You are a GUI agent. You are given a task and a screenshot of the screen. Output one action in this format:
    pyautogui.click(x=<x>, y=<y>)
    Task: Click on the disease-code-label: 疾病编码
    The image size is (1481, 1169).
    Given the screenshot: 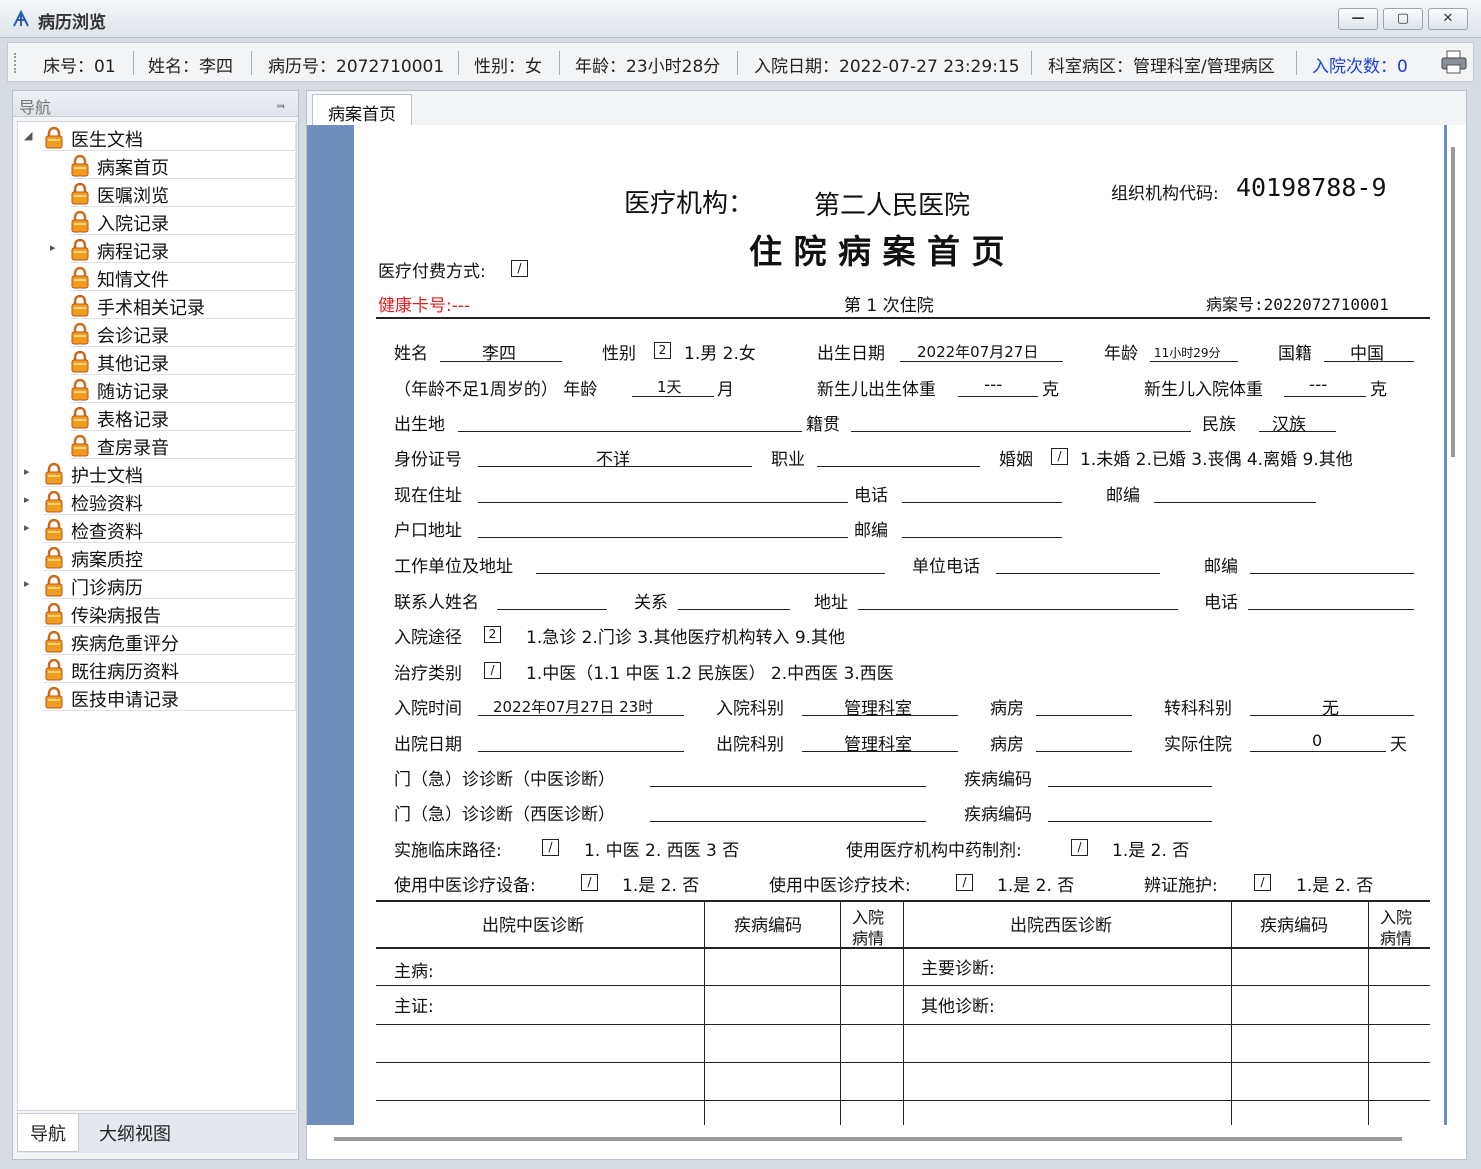 What is the action you would take?
    pyautogui.click(x=998, y=815)
    